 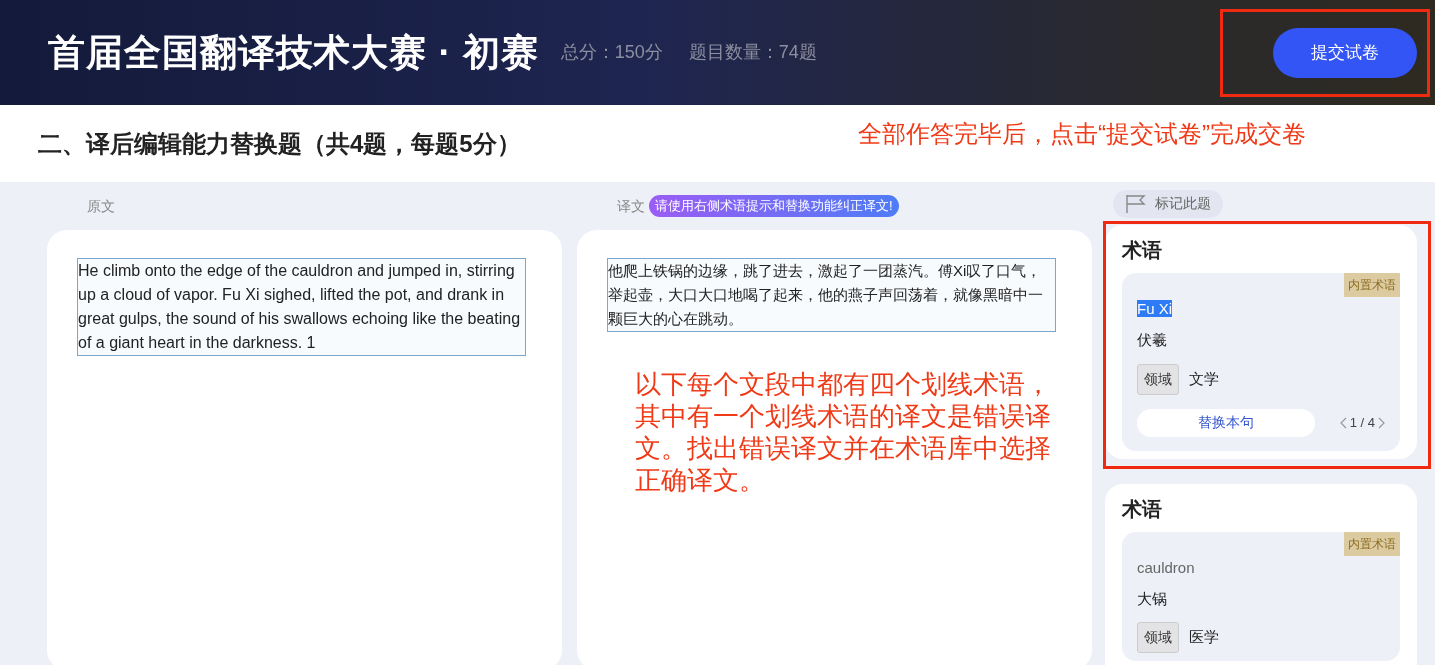 What do you see at coordinates (1154, 308) in the screenshot?
I see `term-source: Fu Xi` at bounding box center [1154, 308].